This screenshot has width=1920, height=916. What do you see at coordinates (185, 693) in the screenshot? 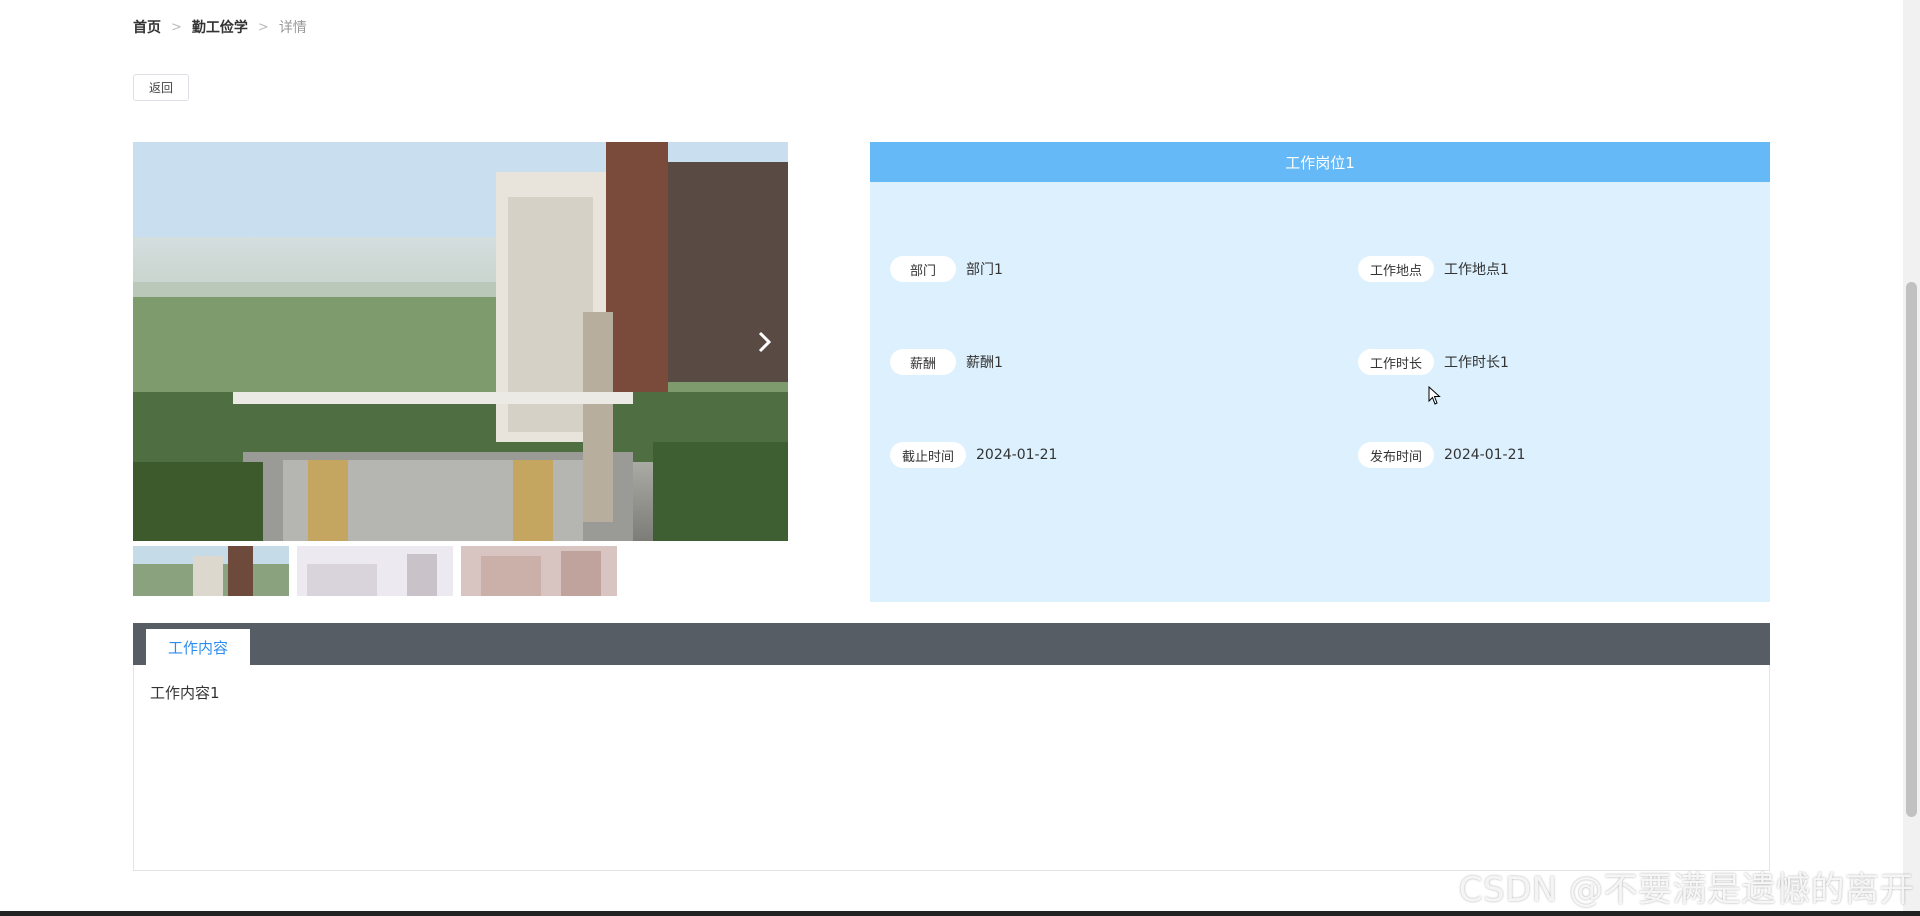
I see `work-content-text: 工作内容1` at bounding box center [185, 693].